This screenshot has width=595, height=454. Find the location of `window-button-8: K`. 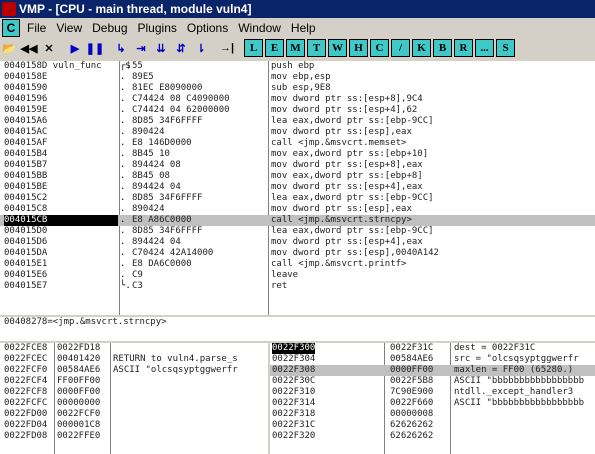

window-button-8: K is located at coordinates (421, 48).